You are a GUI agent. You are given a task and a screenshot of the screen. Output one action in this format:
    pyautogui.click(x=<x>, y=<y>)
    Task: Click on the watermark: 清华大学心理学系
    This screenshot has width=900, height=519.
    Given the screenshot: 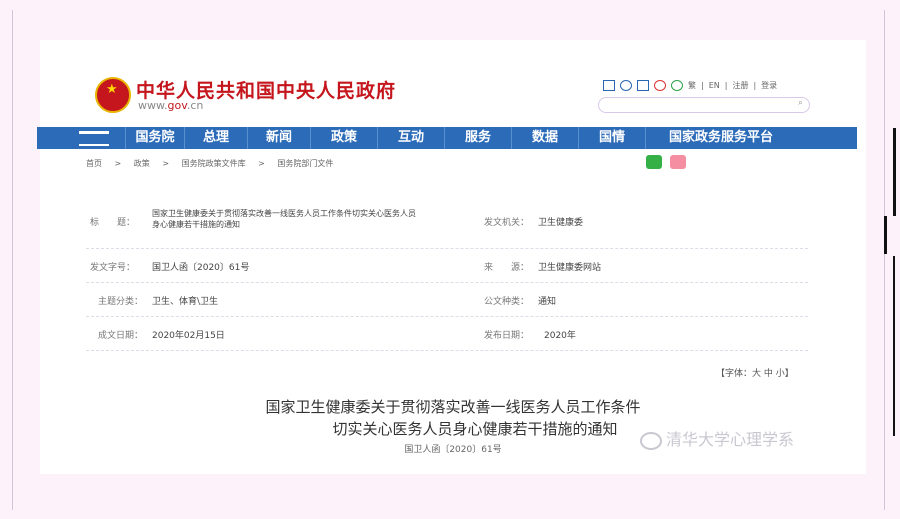 What is the action you would take?
    pyautogui.click(x=717, y=438)
    